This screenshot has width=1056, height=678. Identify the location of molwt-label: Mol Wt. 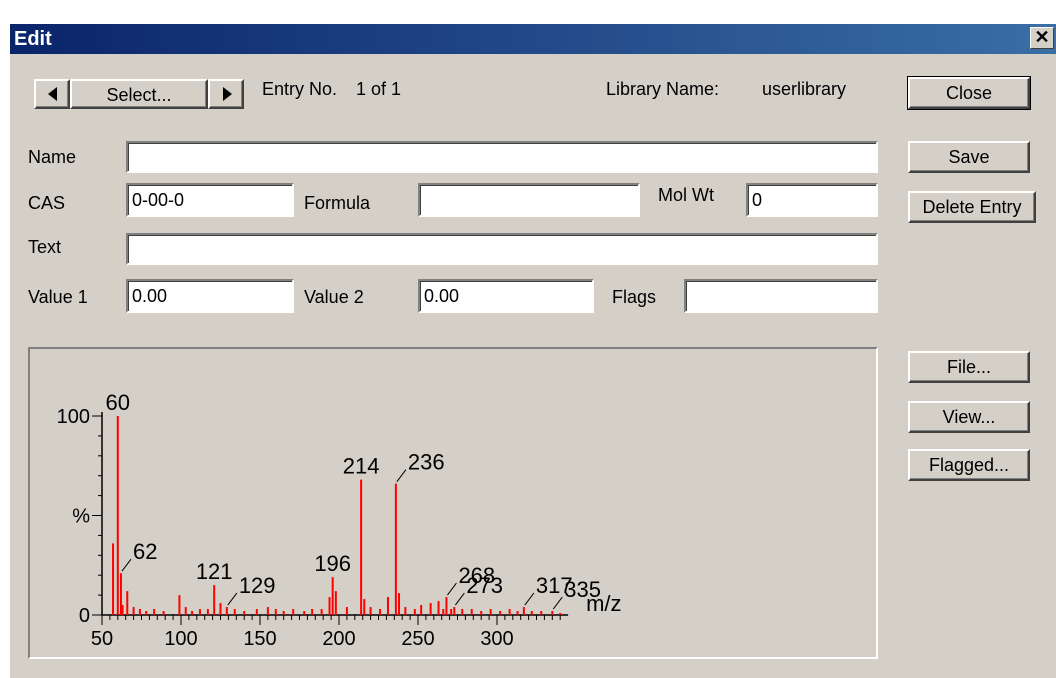
(686, 195).